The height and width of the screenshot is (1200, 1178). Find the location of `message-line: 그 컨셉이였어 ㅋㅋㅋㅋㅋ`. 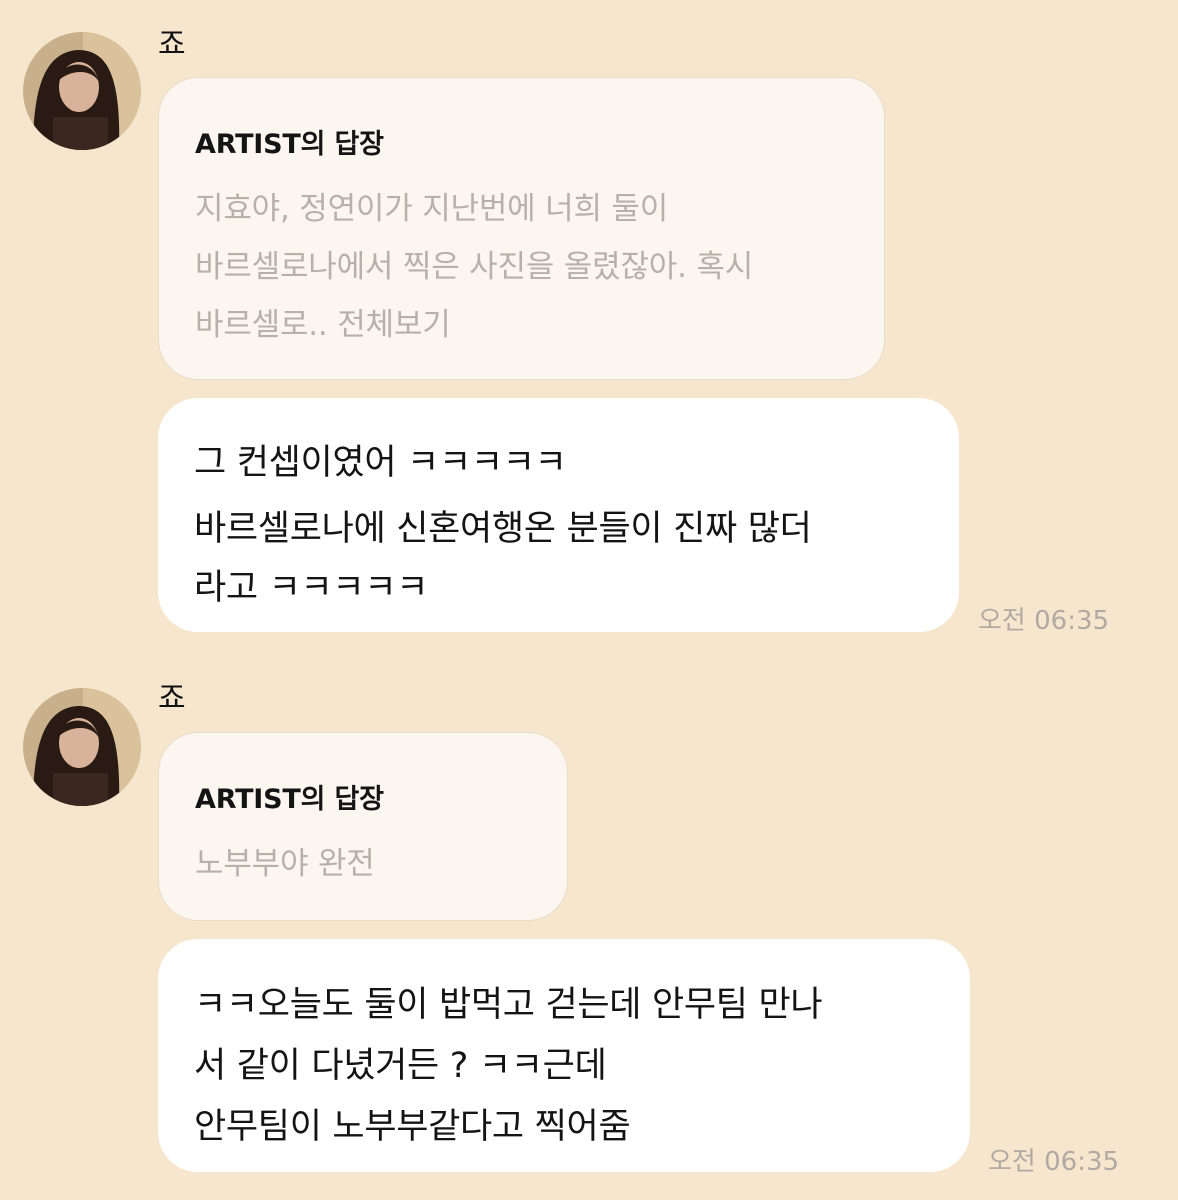

message-line: 그 컨셉이였어 ㅋㅋㅋㅋㅋ is located at coordinates (380, 463).